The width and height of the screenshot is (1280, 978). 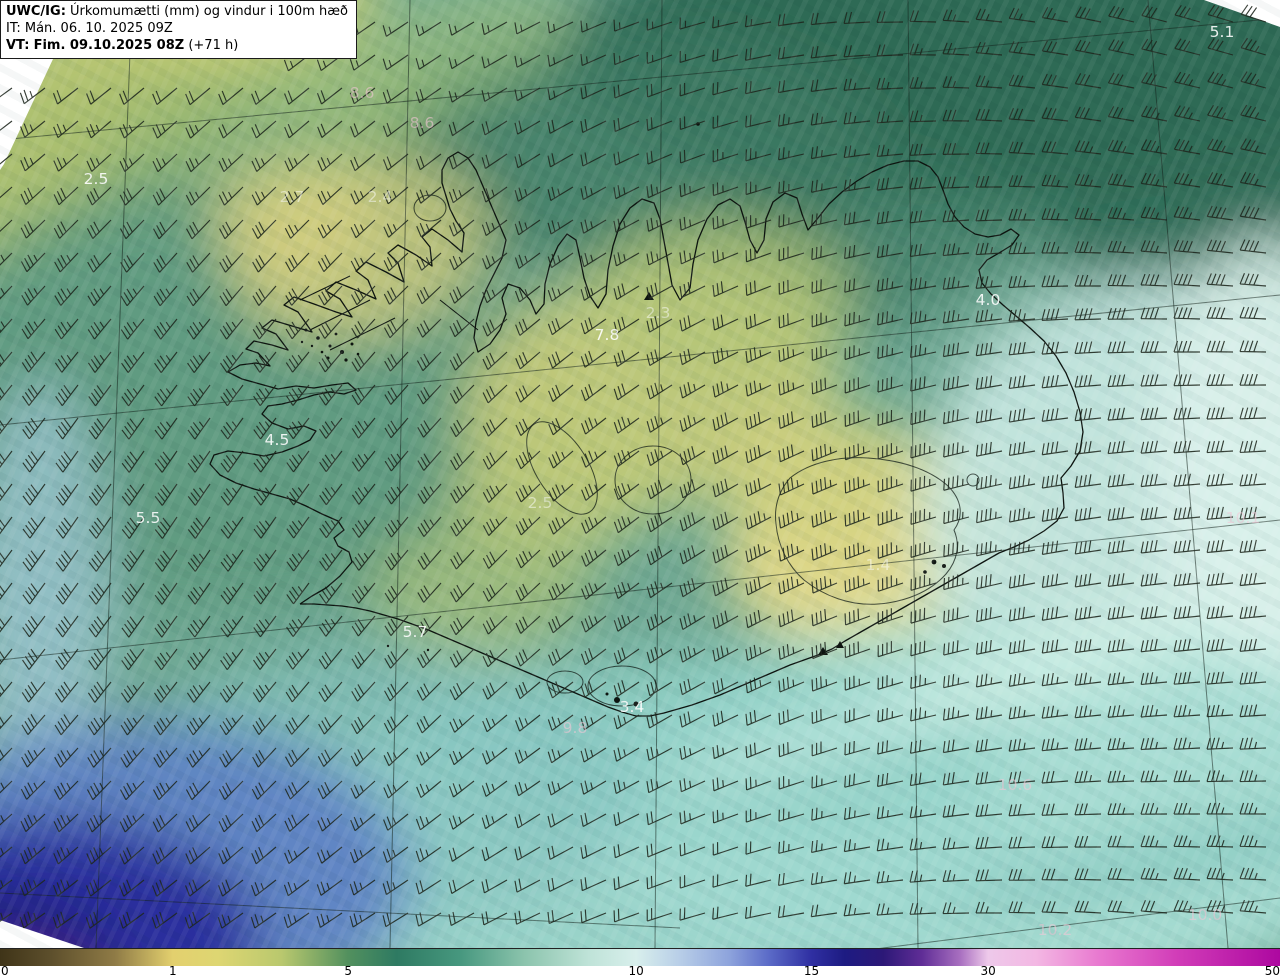 What do you see at coordinates (575, 728) in the screenshot?
I see `precip-value-label: 9.8` at bounding box center [575, 728].